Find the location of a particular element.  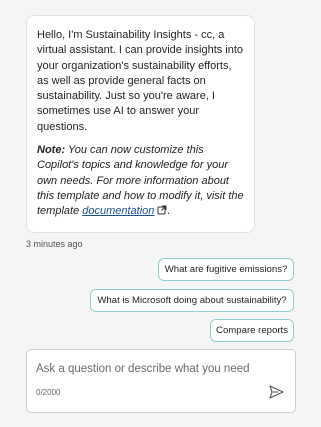

note-end: . is located at coordinates (169, 211).